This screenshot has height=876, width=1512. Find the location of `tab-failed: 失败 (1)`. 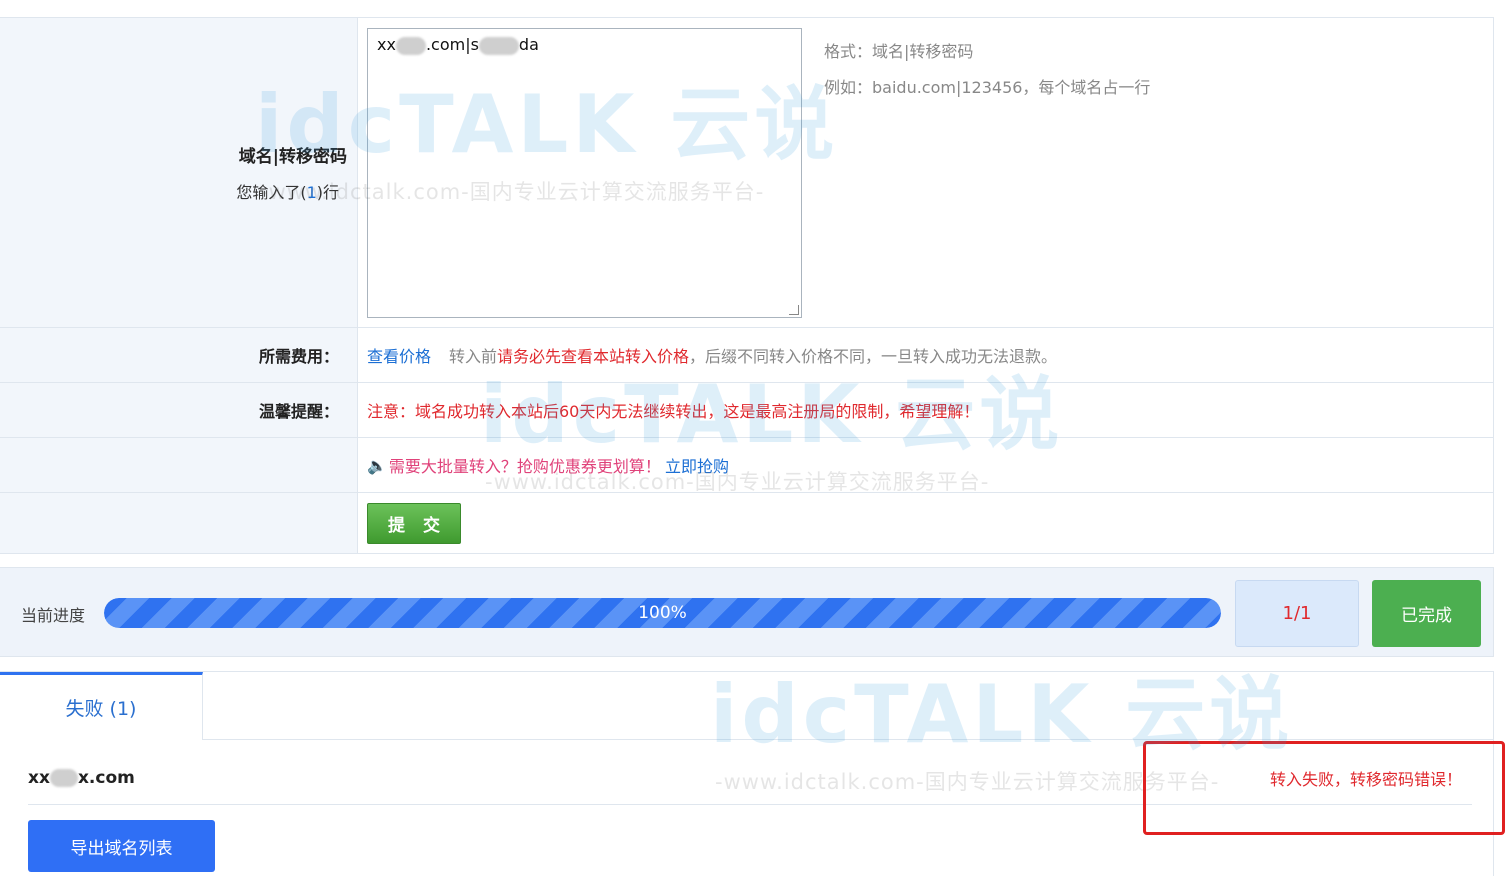

tab-failed: 失败 (1) is located at coordinates (101, 706).